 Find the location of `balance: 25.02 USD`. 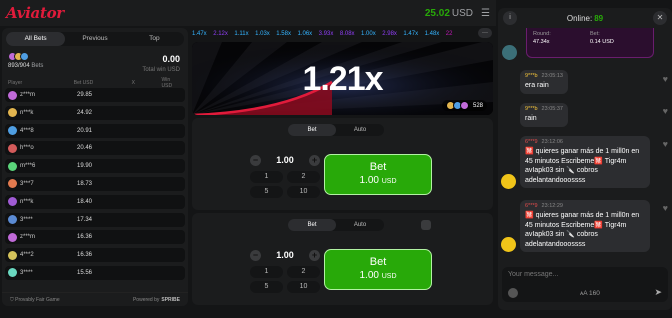

balance: 25.02 USD is located at coordinates (449, 13).